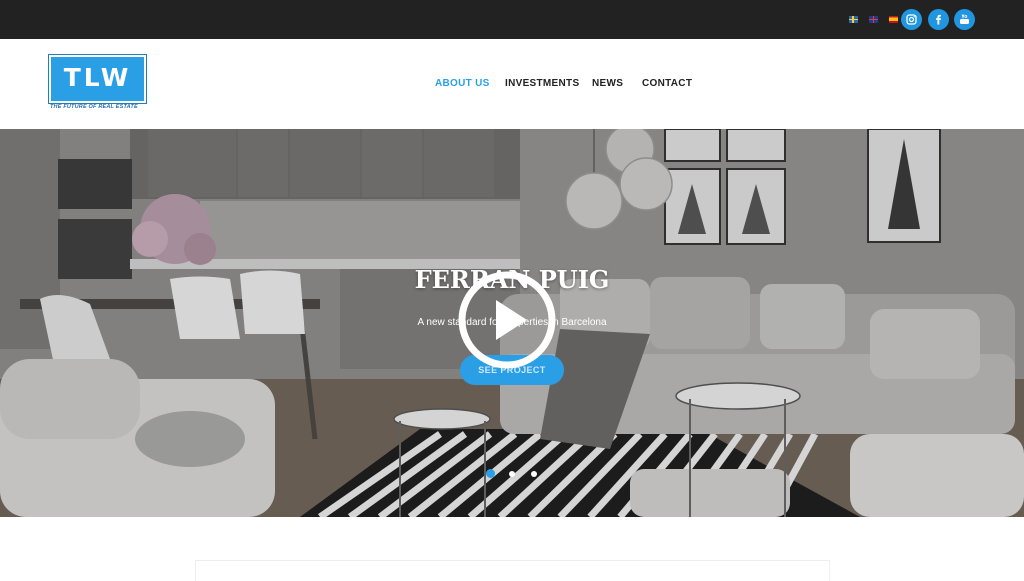 The image size is (1024, 581). Describe the element at coordinates (512, 570) in the screenshot. I see `content-card` at that location.